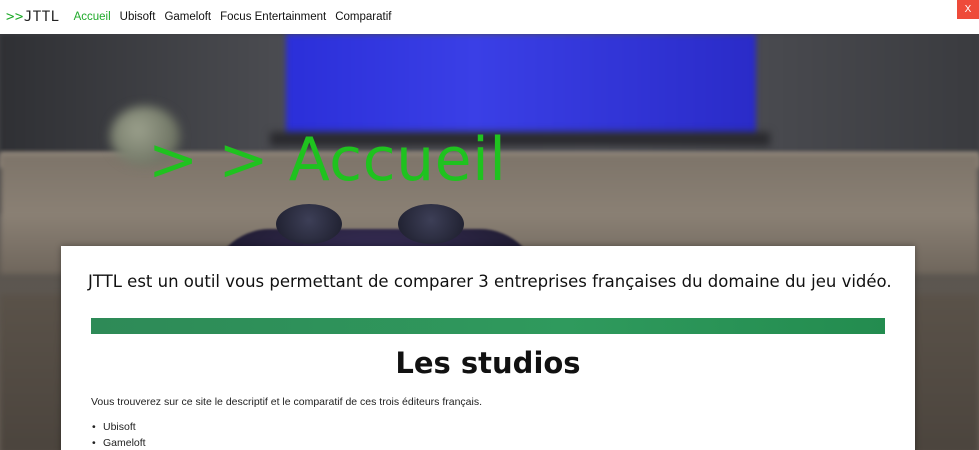 The width and height of the screenshot is (979, 450). I want to click on section-divider, so click(488, 326).